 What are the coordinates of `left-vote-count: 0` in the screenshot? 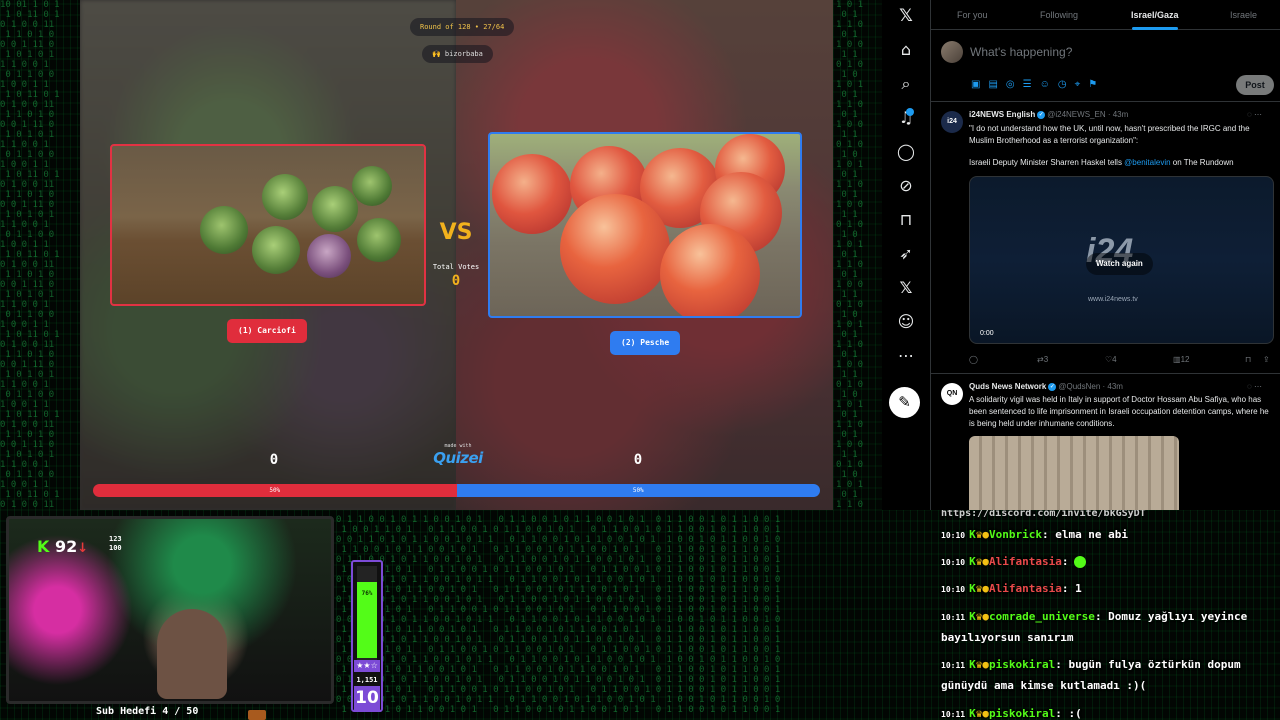 It's located at (274, 460).